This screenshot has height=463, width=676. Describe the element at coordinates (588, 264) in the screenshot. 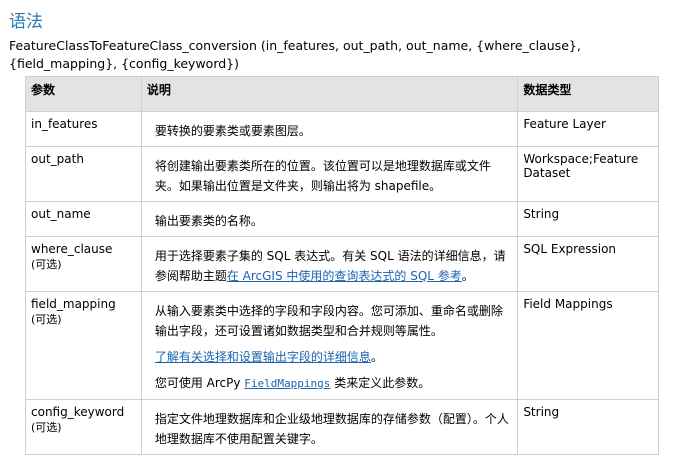

I see `param-type: SQL Expression` at that location.